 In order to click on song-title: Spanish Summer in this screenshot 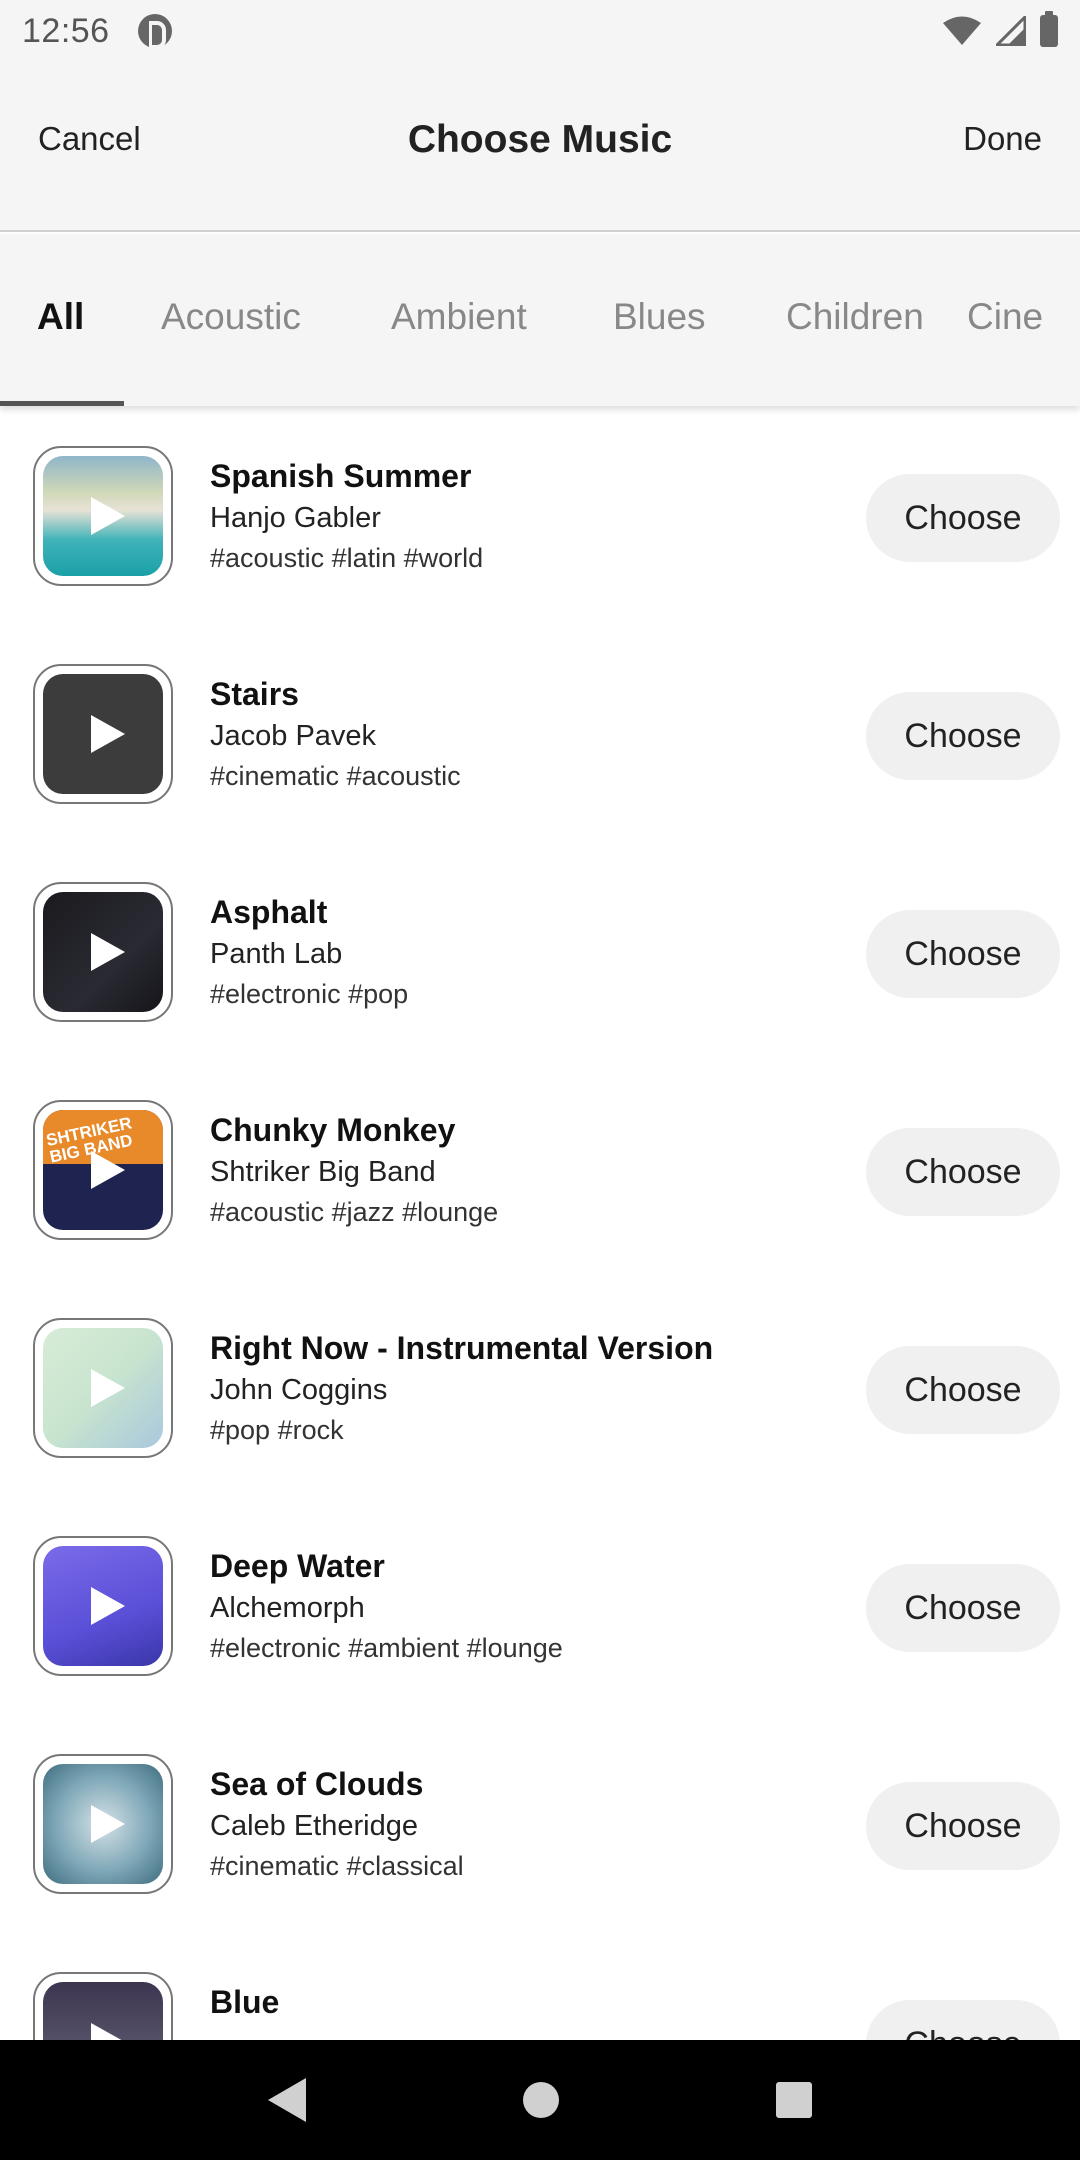, I will do `click(341, 476)`.